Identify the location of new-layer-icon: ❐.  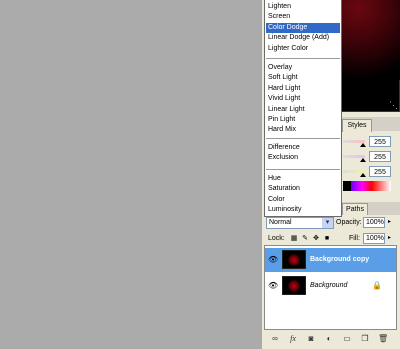
(365, 339).